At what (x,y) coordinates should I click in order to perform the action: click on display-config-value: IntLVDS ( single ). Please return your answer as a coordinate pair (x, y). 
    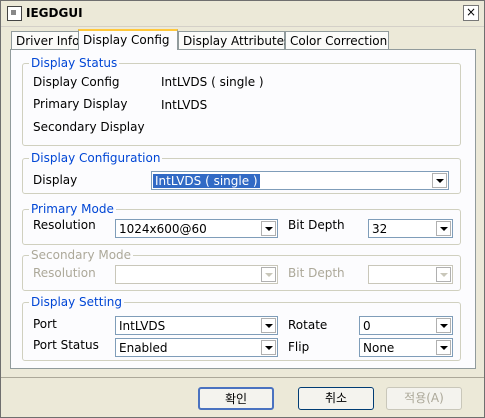
    Looking at the image, I should click on (212, 82).